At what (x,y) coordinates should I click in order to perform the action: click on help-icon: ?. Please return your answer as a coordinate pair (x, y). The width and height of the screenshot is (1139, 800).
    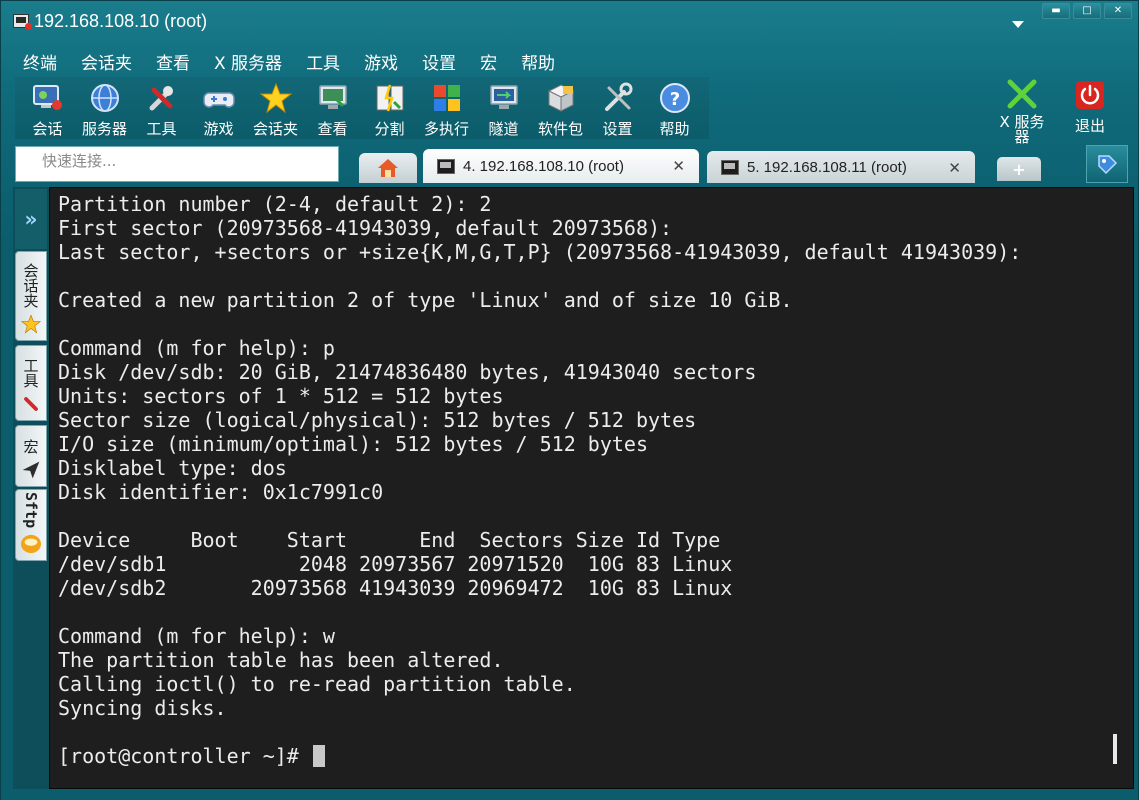
    Looking at the image, I should click on (675, 98).